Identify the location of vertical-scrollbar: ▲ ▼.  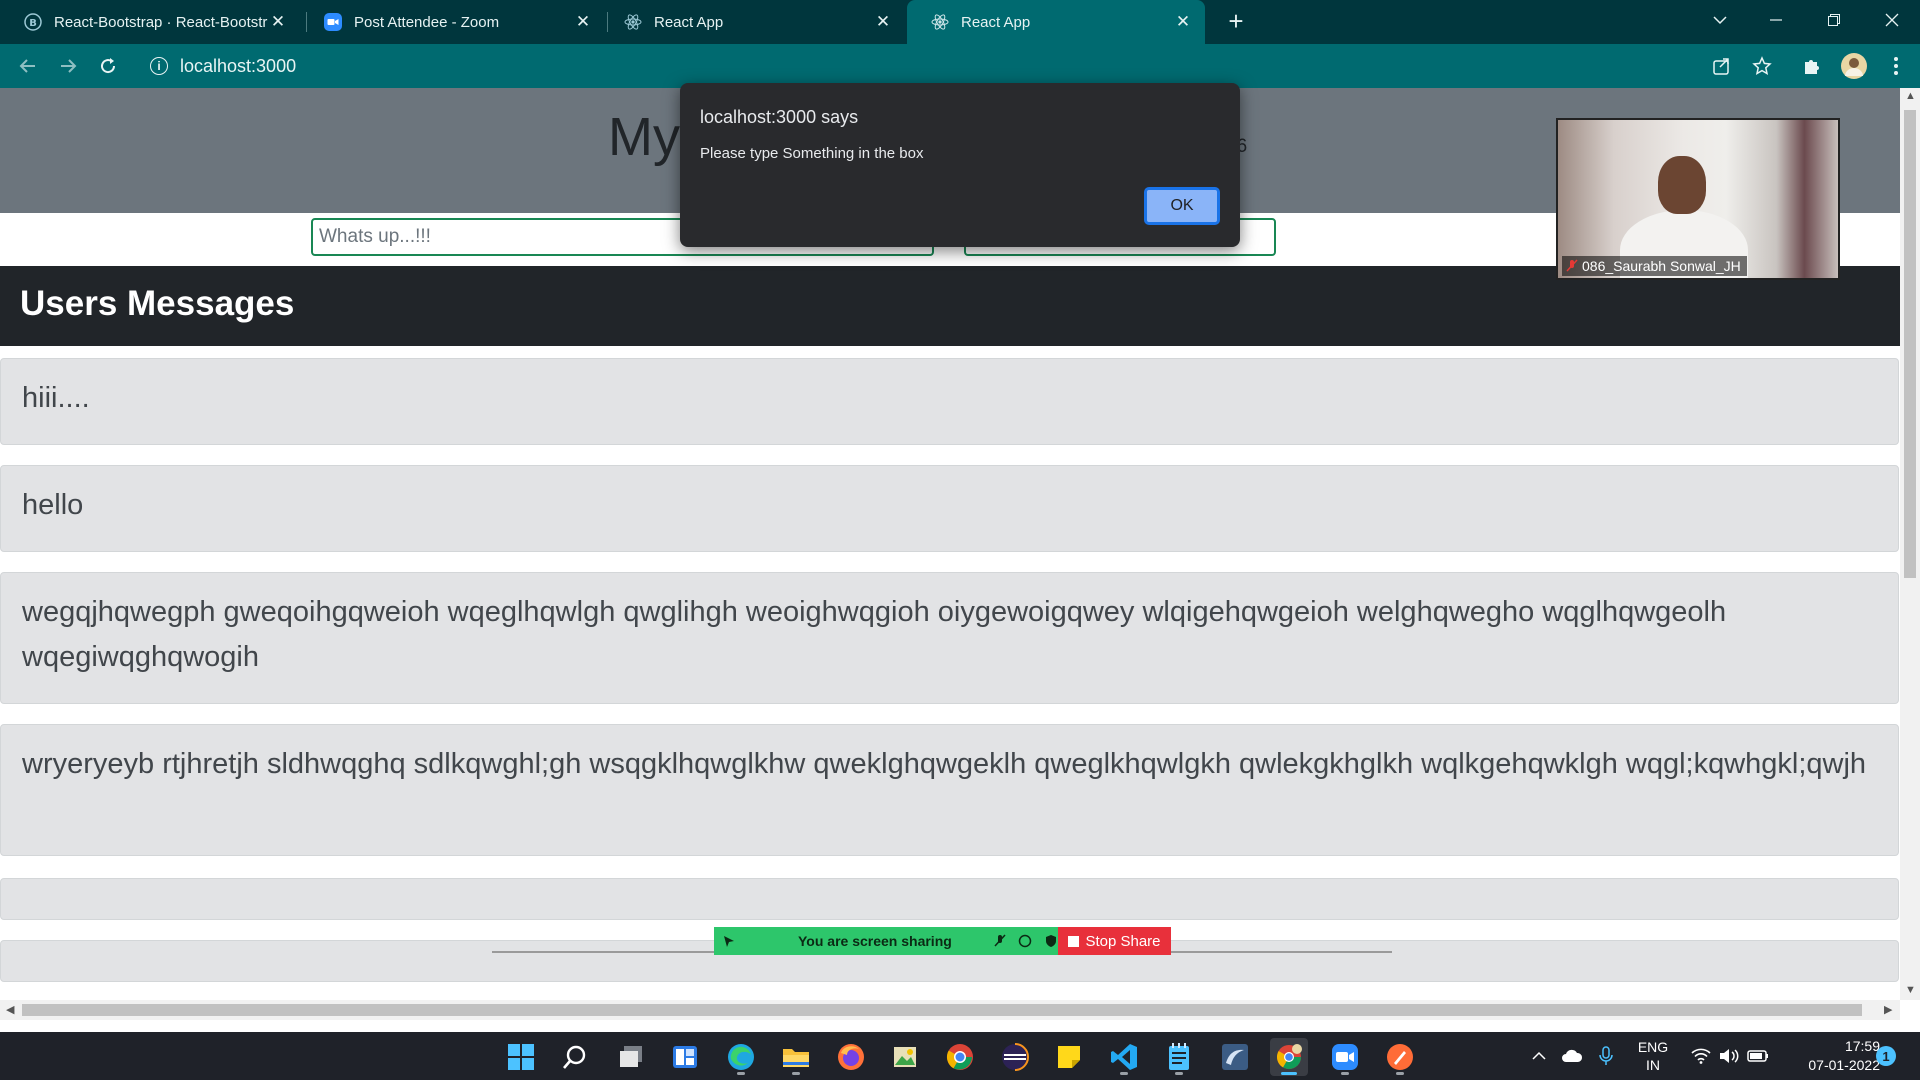
(1910, 544).